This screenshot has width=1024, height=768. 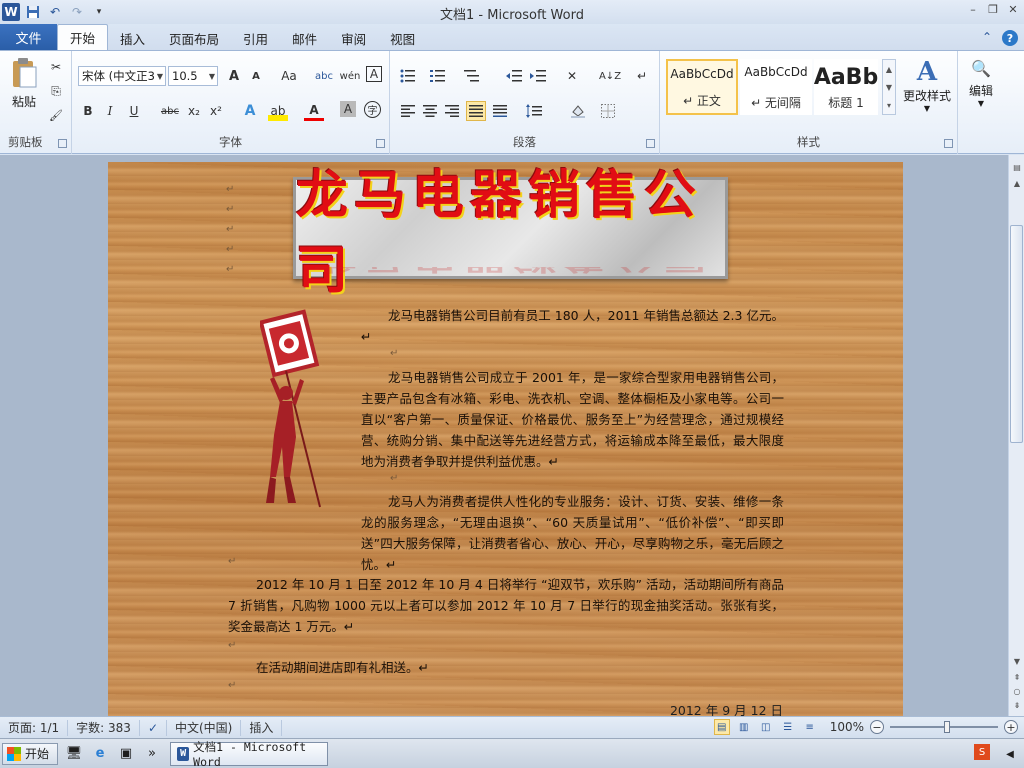 I want to click on vertical-scrollbar: ▤ ▲ ▼ ⇞ ○ ⇟, so click(x=1016, y=435).